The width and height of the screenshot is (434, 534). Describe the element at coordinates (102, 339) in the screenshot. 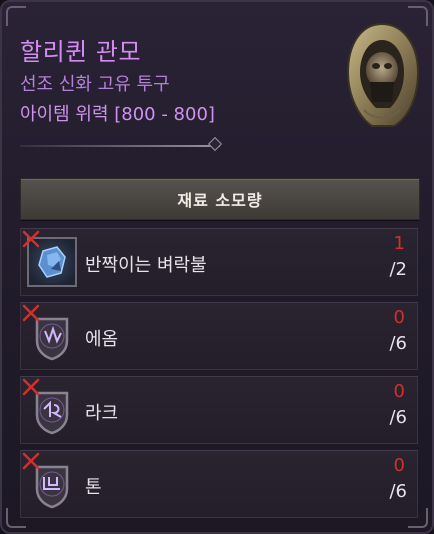

I see `material-name: 에옴` at that location.